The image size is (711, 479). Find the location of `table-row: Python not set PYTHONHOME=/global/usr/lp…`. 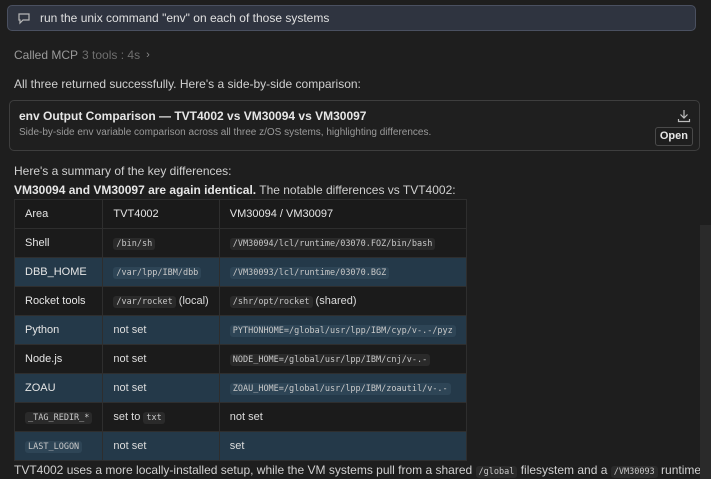

table-row: Python not set PYTHONHOME=/global/usr/lp… is located at coordinates (240, 330).